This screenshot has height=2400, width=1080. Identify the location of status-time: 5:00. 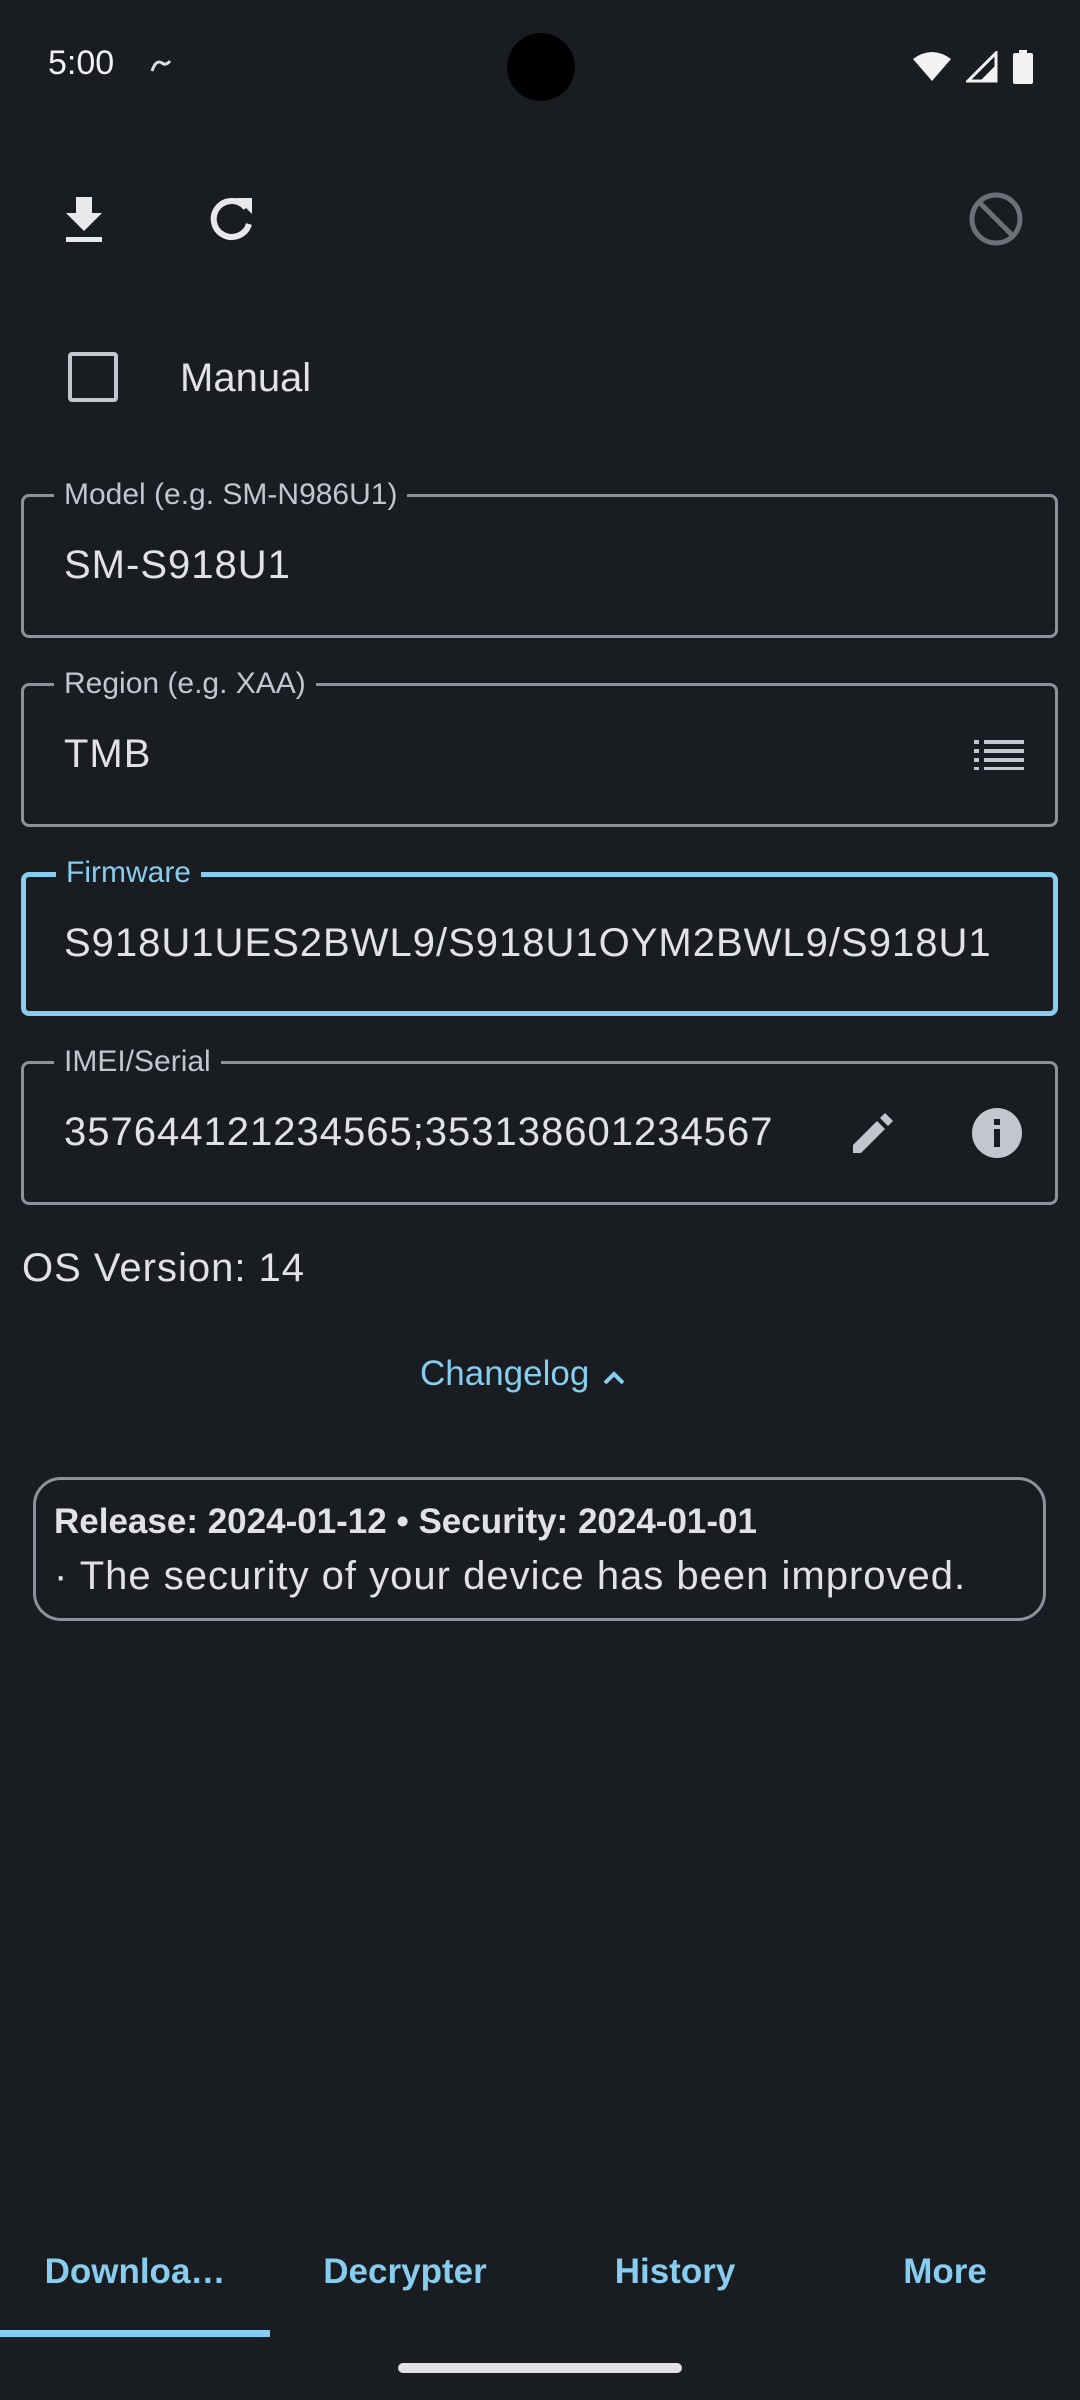
(81, 63).